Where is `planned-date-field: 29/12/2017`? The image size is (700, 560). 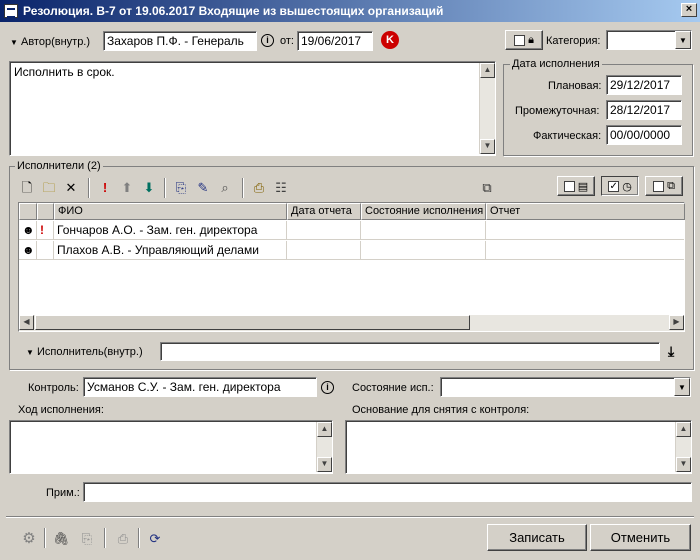
planned-date-field: 29/12/2017 is located at coordinates (644, 85).